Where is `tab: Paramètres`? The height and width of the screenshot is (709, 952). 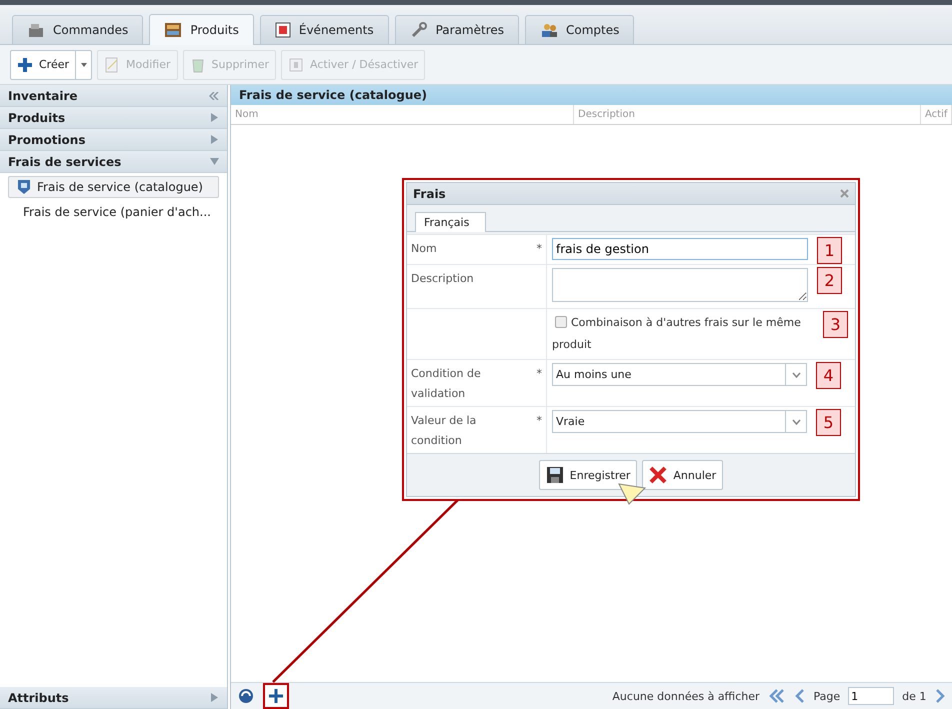
tab: Paramètres is located at coordinates (456, 29).